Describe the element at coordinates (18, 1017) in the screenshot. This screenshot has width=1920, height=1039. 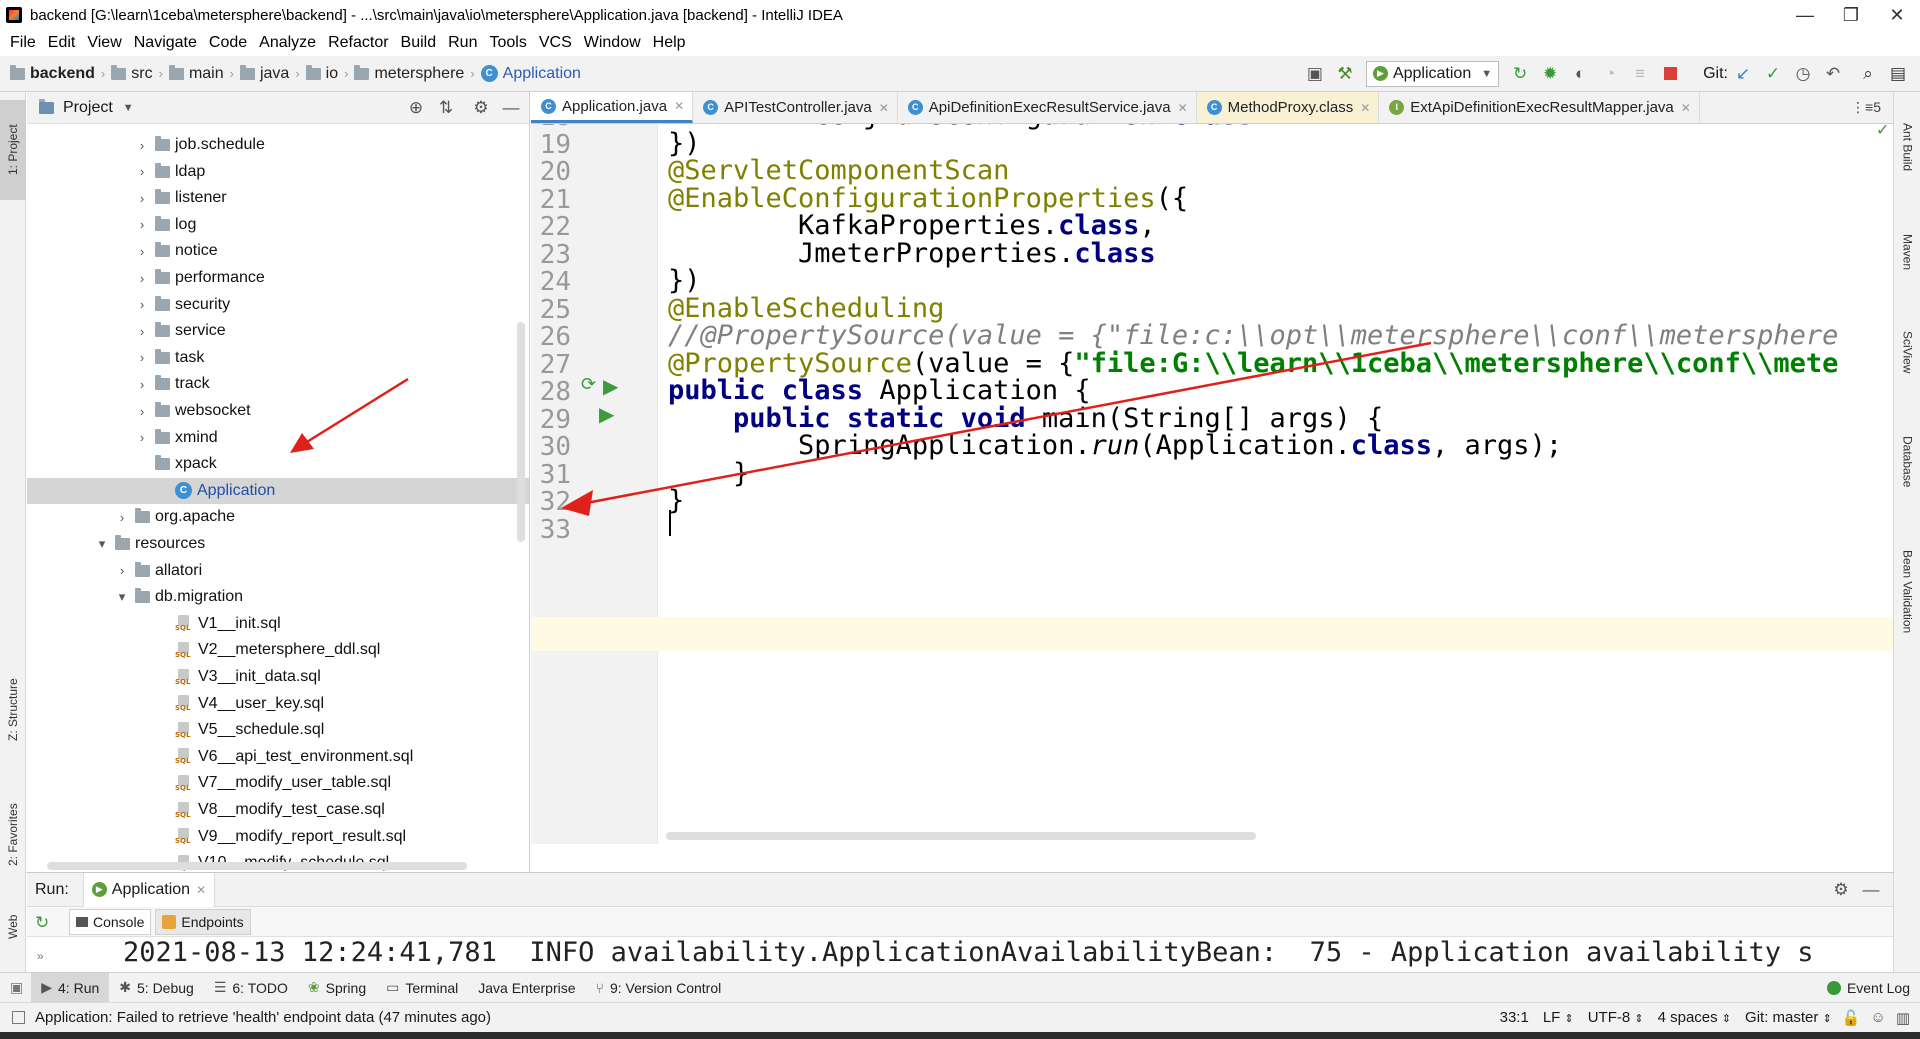
I see `status-icon` at that location.